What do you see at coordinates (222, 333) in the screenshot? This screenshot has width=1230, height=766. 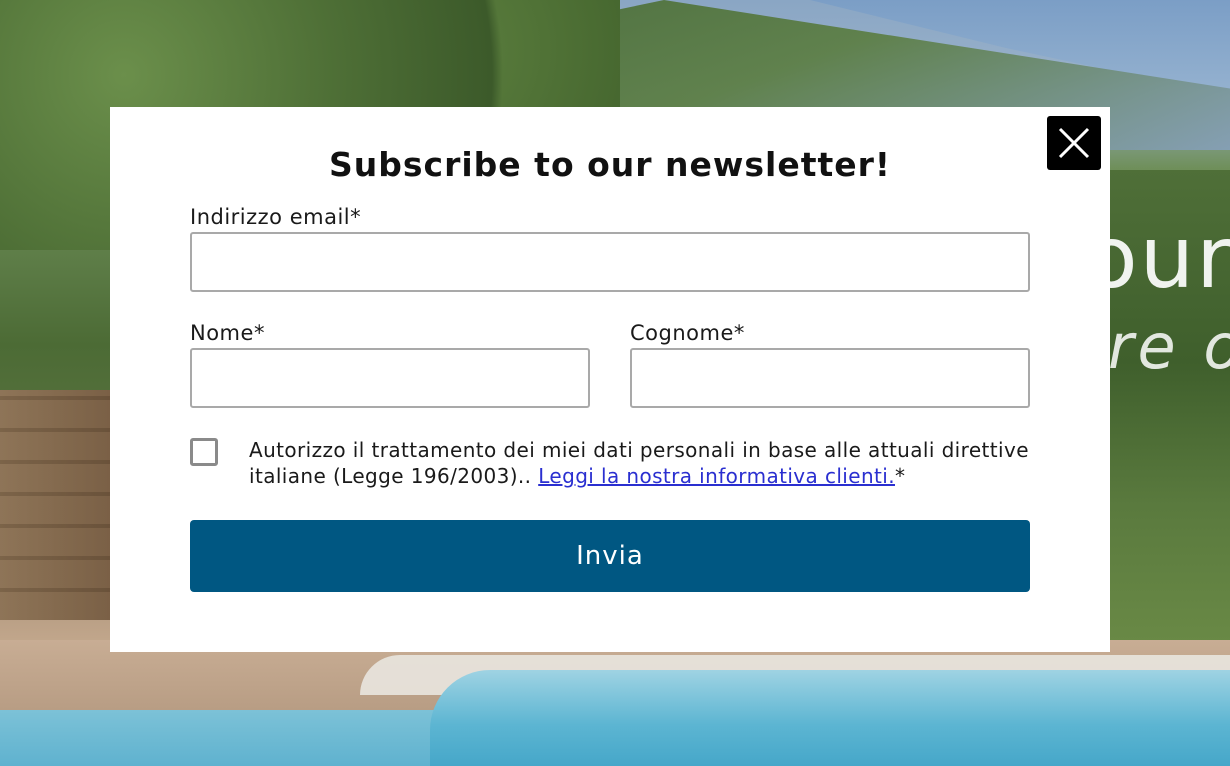 I see `first-name-label-text: Nome` at bounding box center [222, 333].